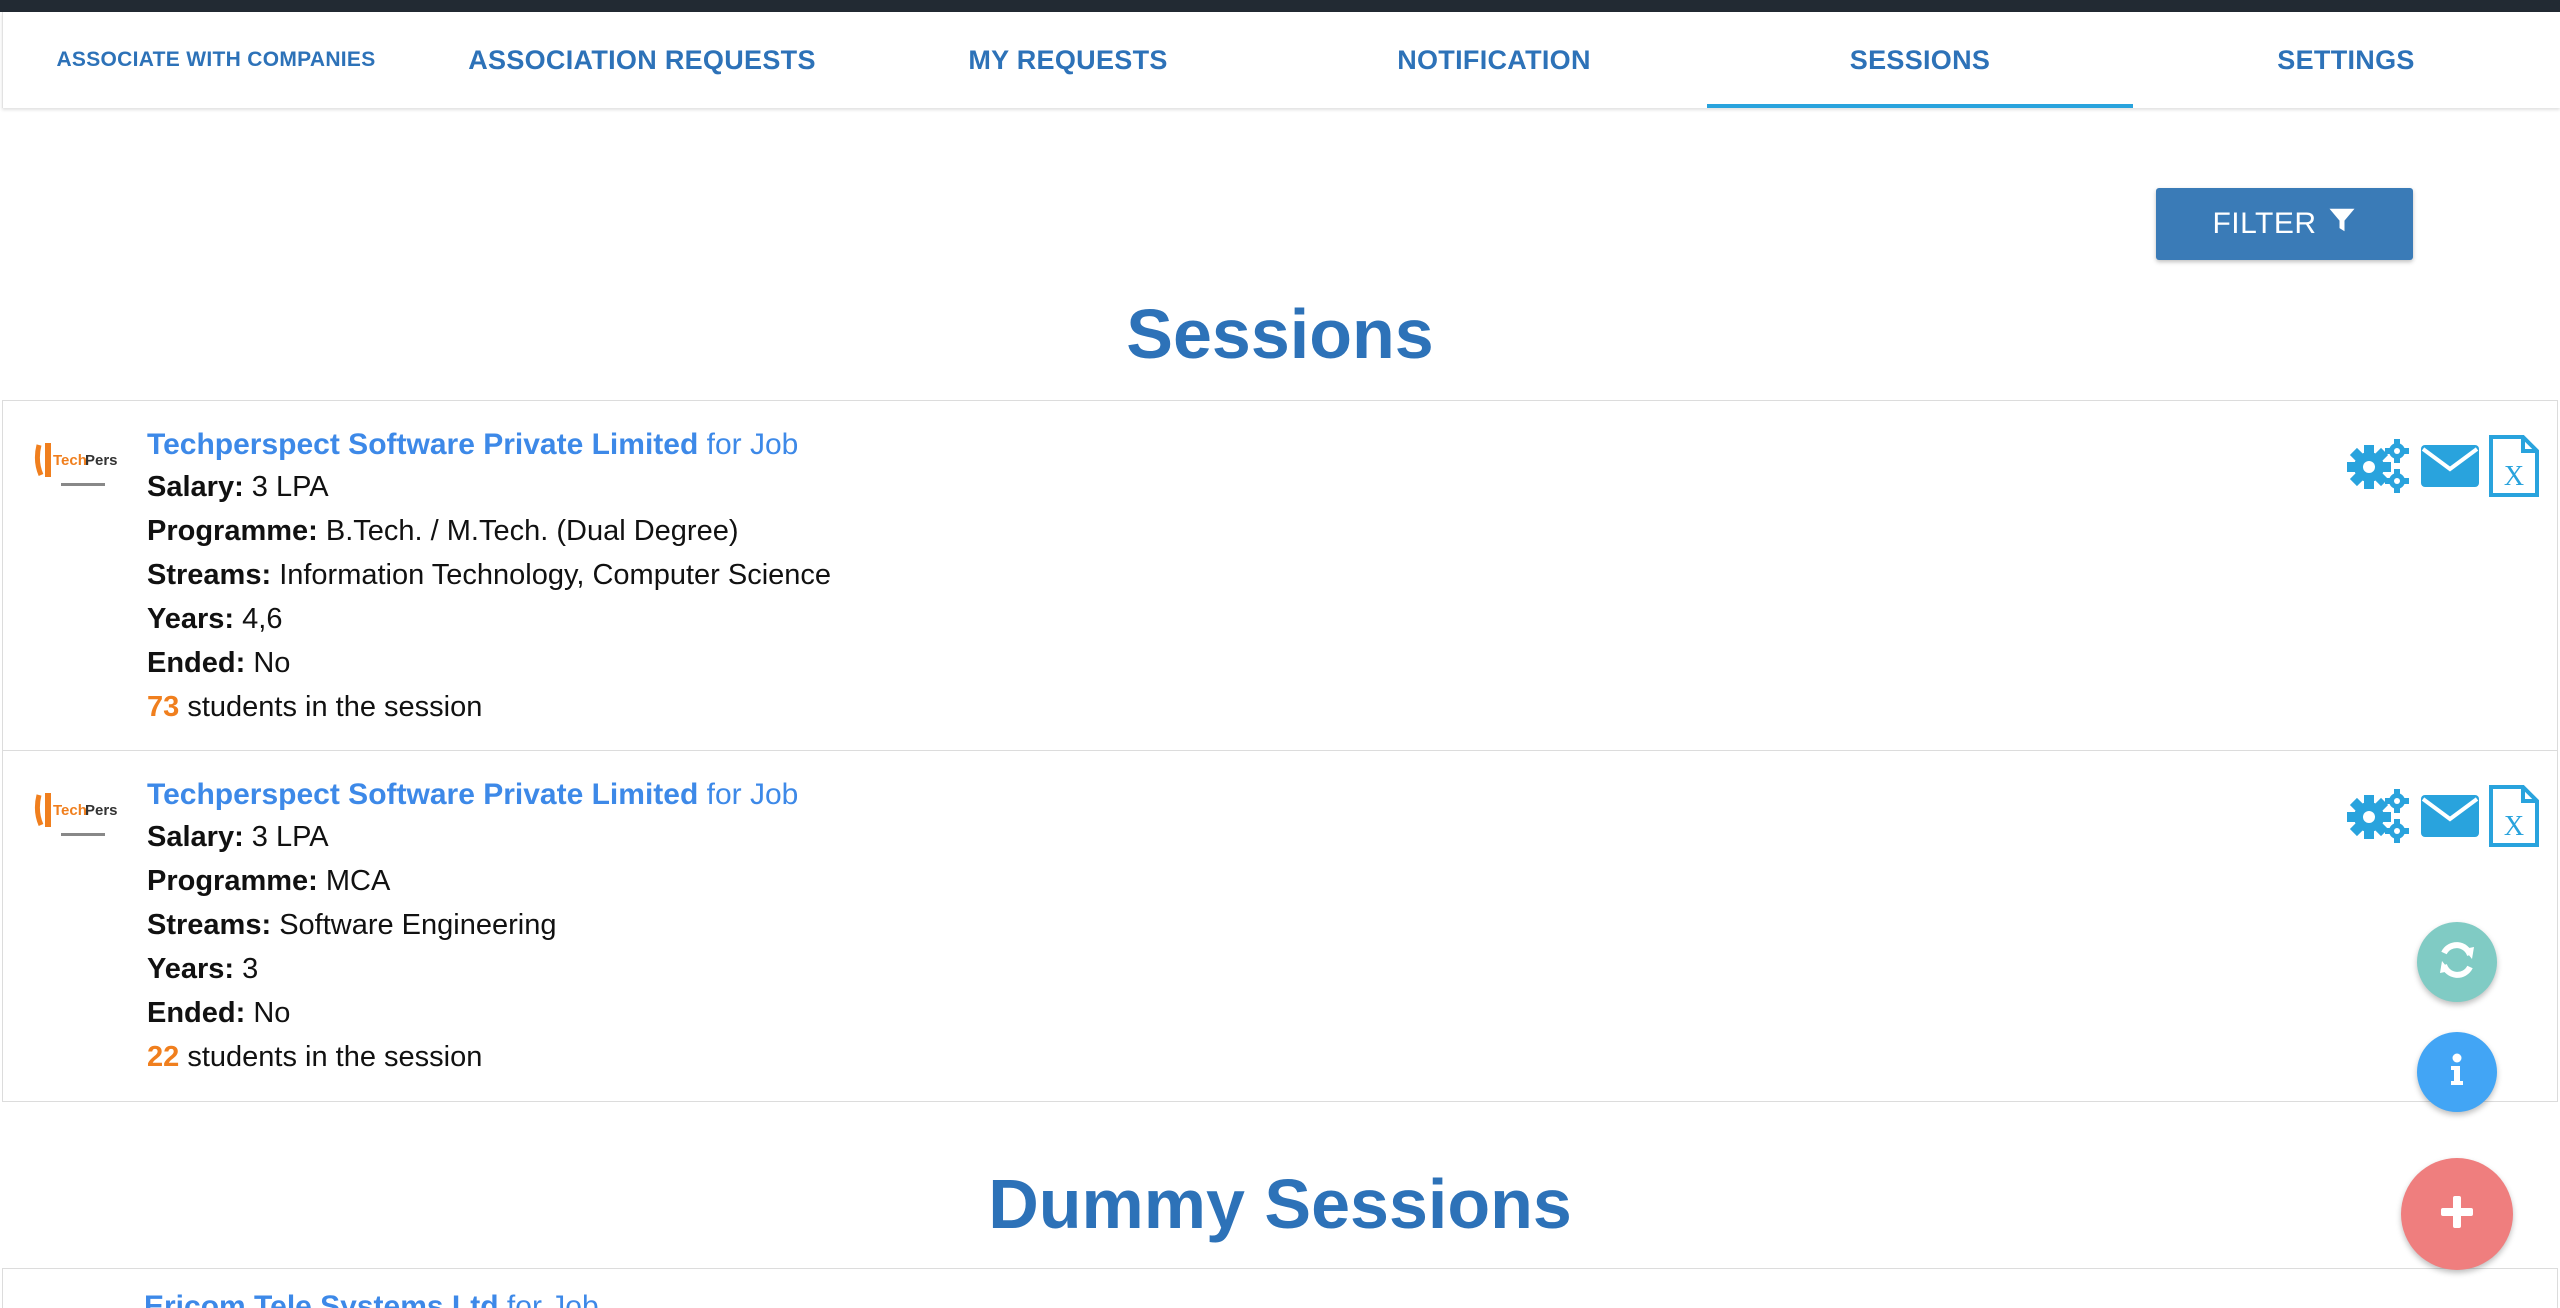 This screenshot has width=2560, height=1308. Describe the element at coordinates (532, 531) in the screenshot. I see `programme-value: B.Tech. / M.Tech. (Dual Degree)` at that location.